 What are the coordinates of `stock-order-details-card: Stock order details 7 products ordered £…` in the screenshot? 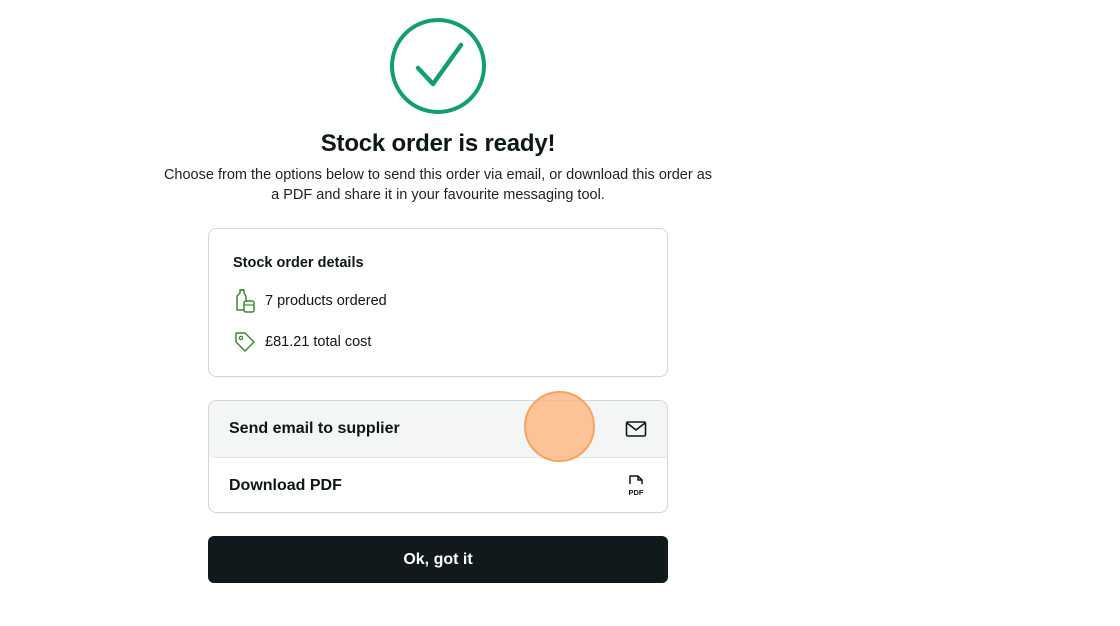 It's located at (438, 302).